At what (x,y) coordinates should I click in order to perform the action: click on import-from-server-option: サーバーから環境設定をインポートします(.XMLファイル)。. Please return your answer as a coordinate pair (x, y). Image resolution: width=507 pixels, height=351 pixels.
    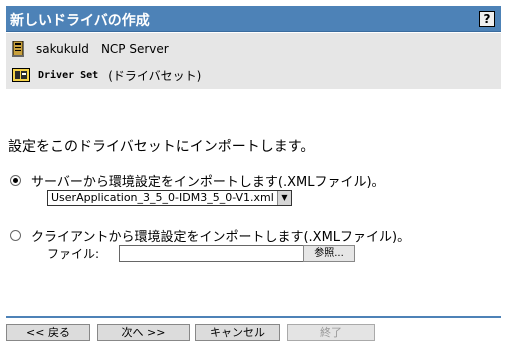
    Looking at the image, I should click on (197, 180).